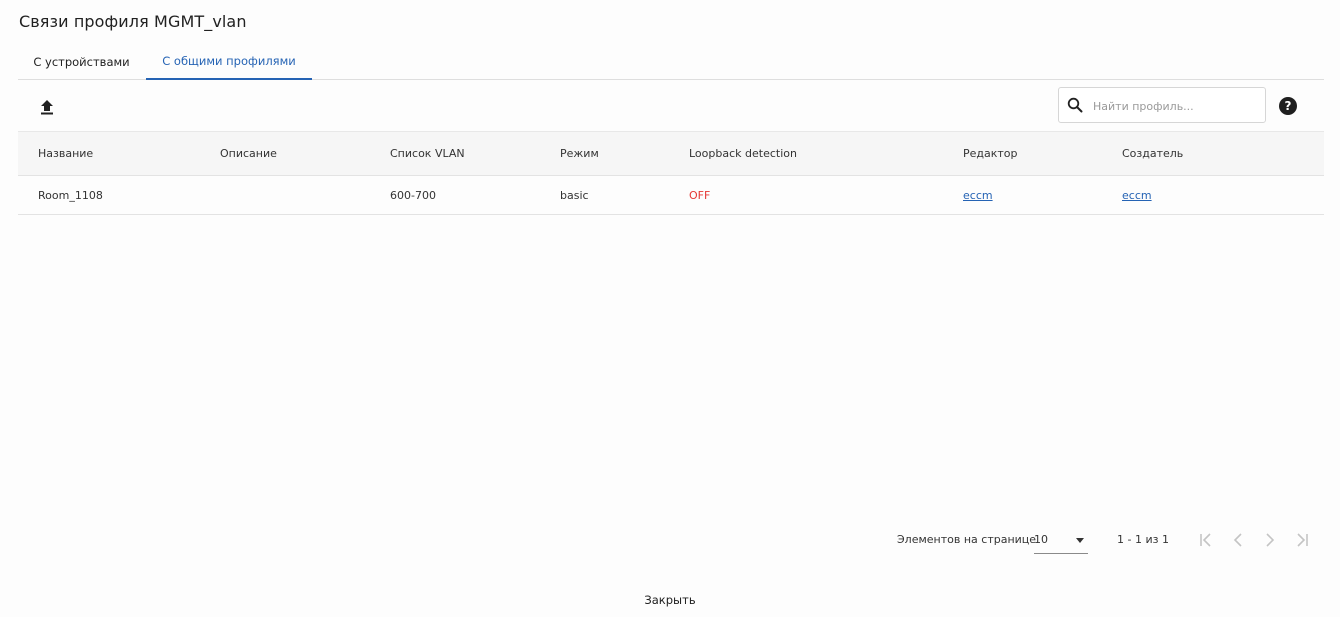  I want to click on upload-icon, so click(47, 107).